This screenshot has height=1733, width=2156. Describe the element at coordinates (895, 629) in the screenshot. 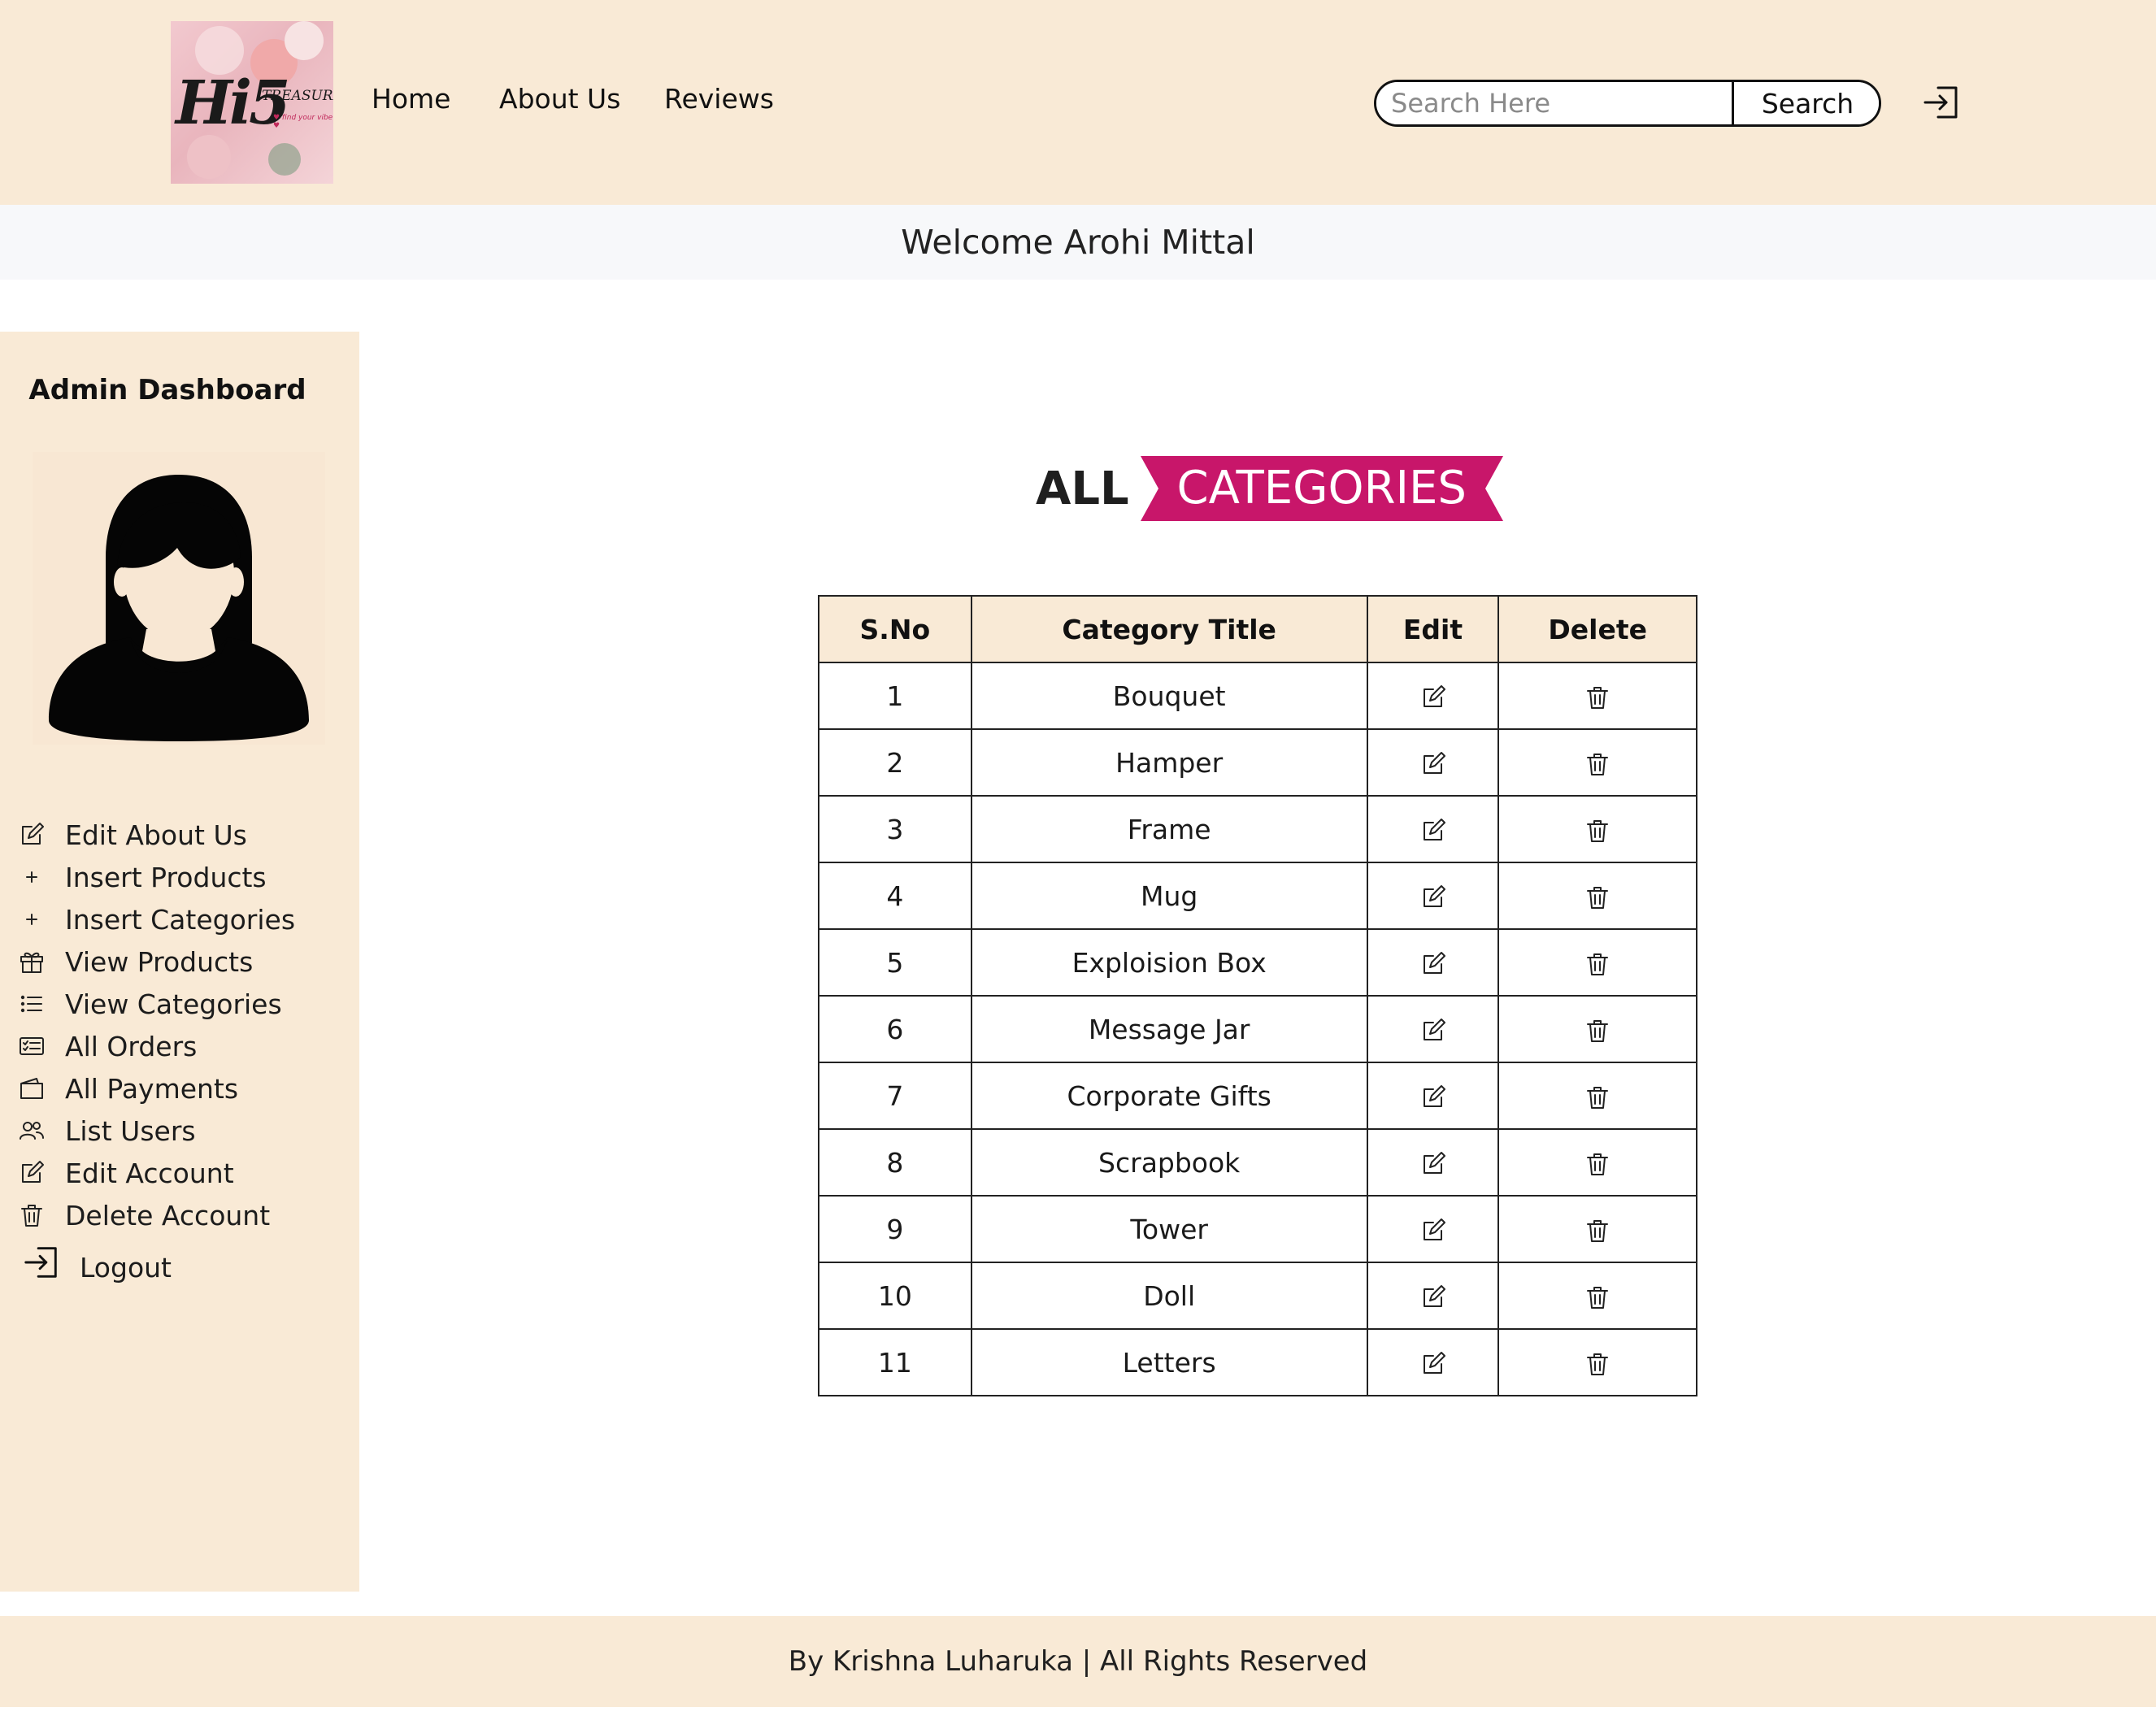

I see `column-header-sno: S.No` at that location.